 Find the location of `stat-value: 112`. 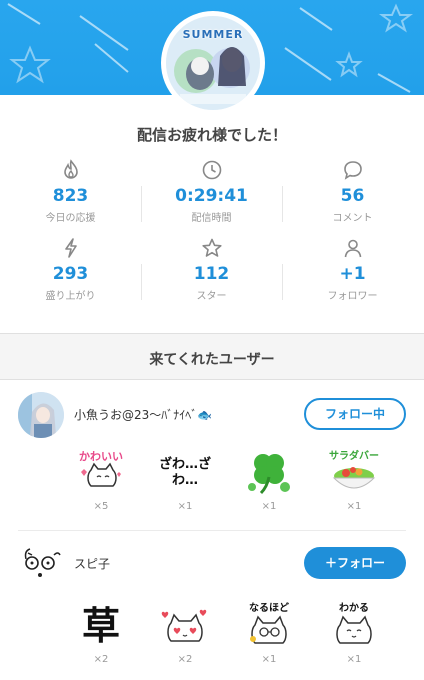

stat-value: 112 is located at coordinates (211, 274).